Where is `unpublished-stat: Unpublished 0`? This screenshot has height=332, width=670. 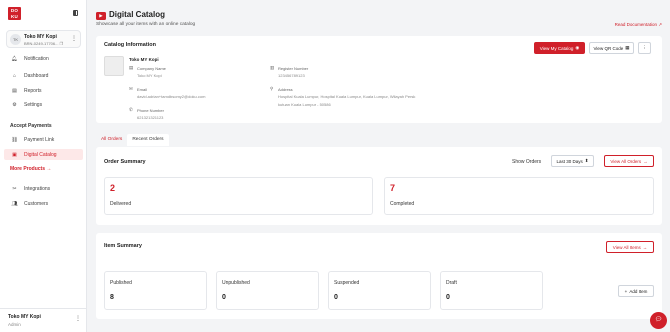 unpublished-stat: Unpublished 0 is located at coordinates (267, 290).